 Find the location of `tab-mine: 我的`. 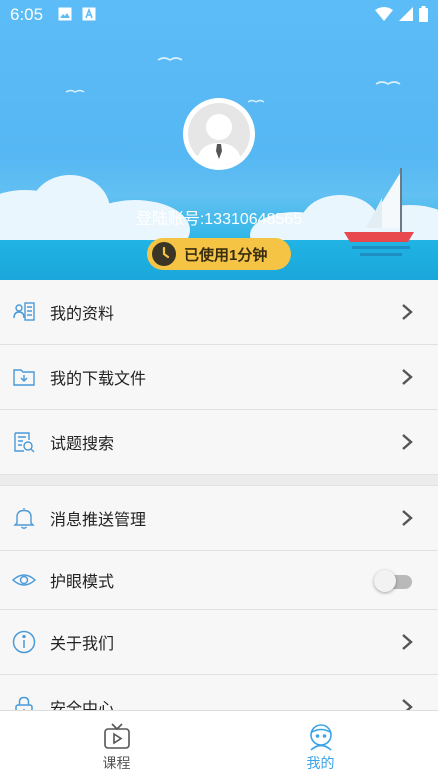

tab-mine: 我的 is located at coordinates (320, 745).